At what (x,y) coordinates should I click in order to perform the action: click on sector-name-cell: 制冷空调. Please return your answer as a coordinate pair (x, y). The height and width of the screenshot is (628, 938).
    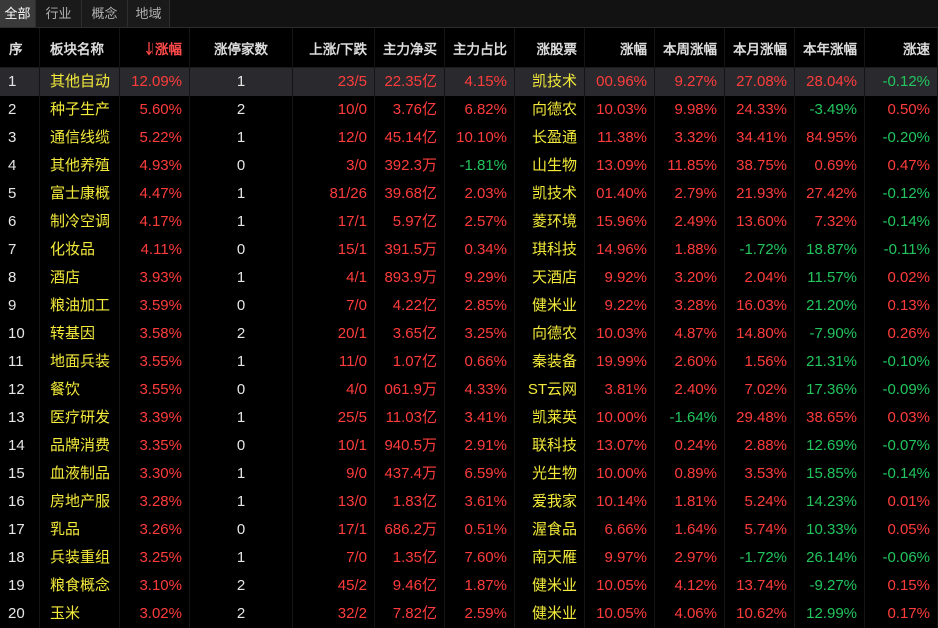
    Looking at the image, I should click on (80, 222).